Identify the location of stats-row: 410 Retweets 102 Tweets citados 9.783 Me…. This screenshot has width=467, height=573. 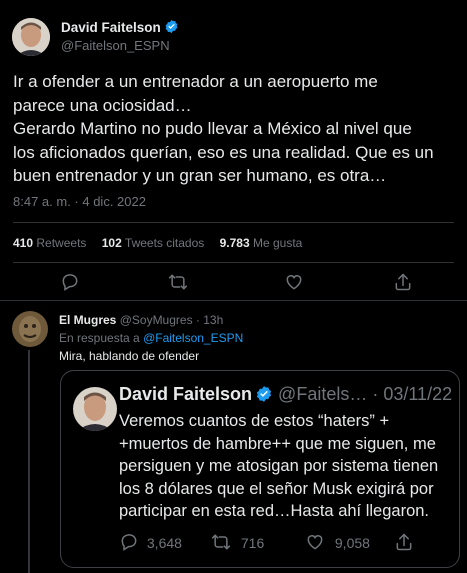
(157, 243).